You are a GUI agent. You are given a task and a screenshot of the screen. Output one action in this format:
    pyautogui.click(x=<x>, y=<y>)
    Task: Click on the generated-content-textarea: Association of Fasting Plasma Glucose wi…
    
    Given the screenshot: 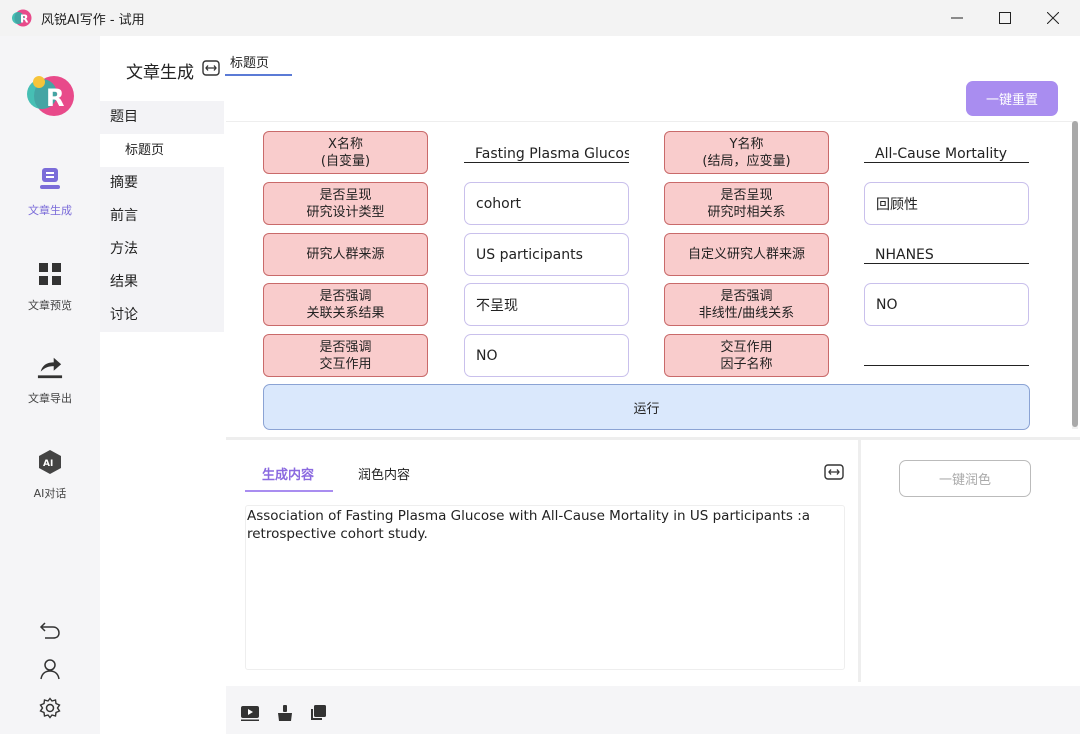 What is the action you would take?
    pyautogui.click(x=545, y=587)
    